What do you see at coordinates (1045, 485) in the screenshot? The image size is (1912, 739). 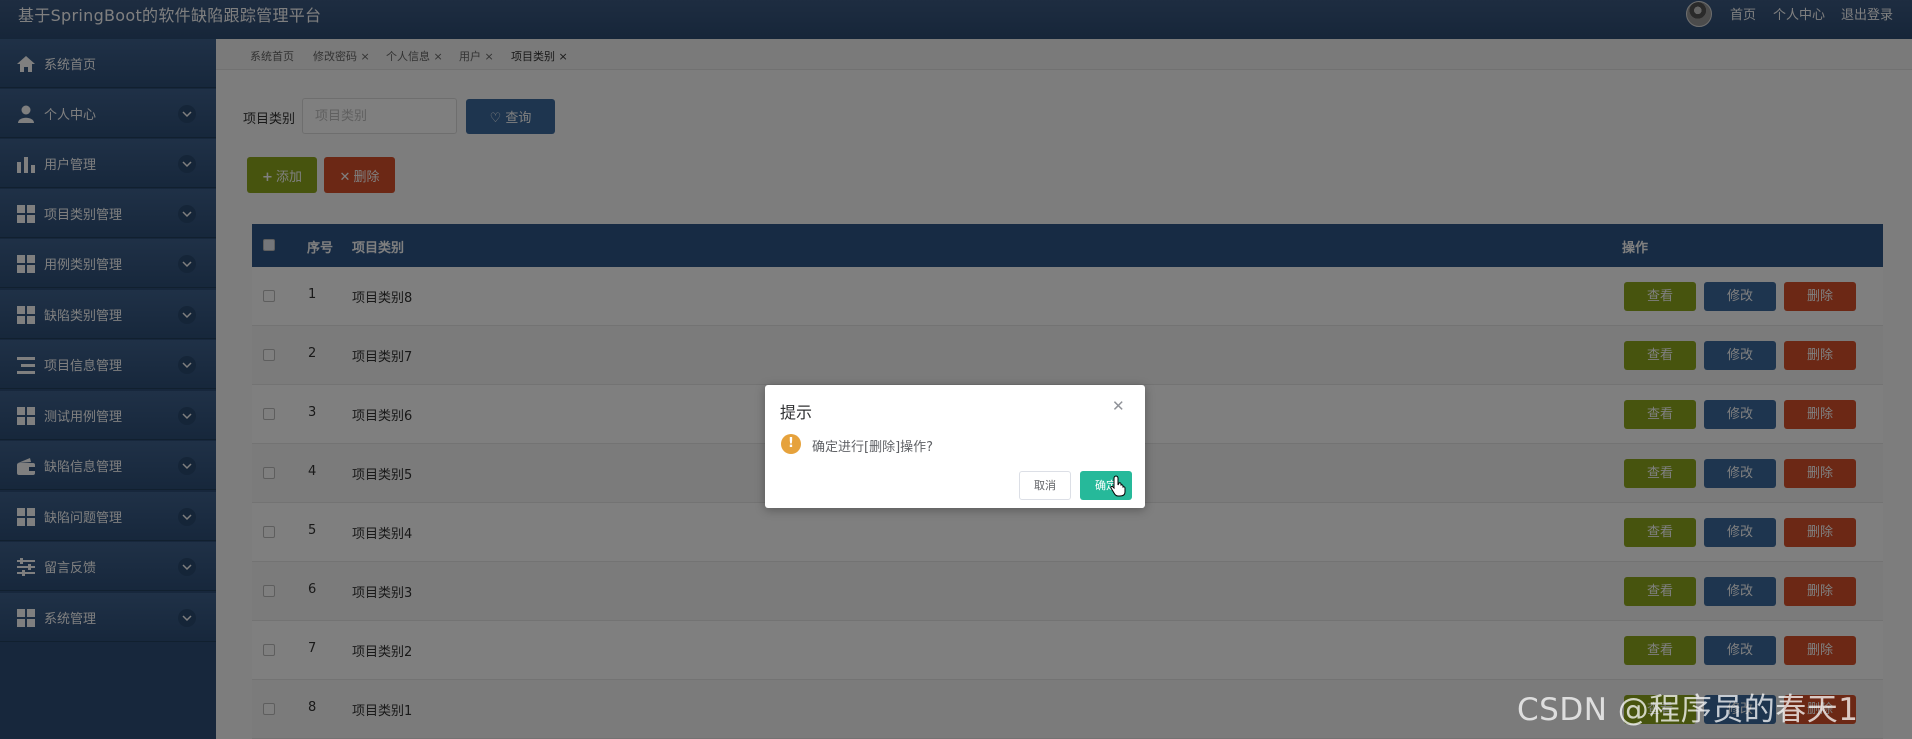 I see `cancel-button: 取消` at bounding box center [1045, 485].